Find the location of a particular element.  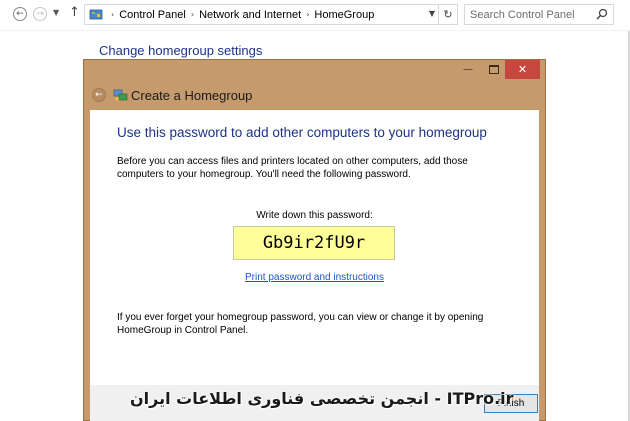

close-icon: ✕ is located at coordinates (522, 69).